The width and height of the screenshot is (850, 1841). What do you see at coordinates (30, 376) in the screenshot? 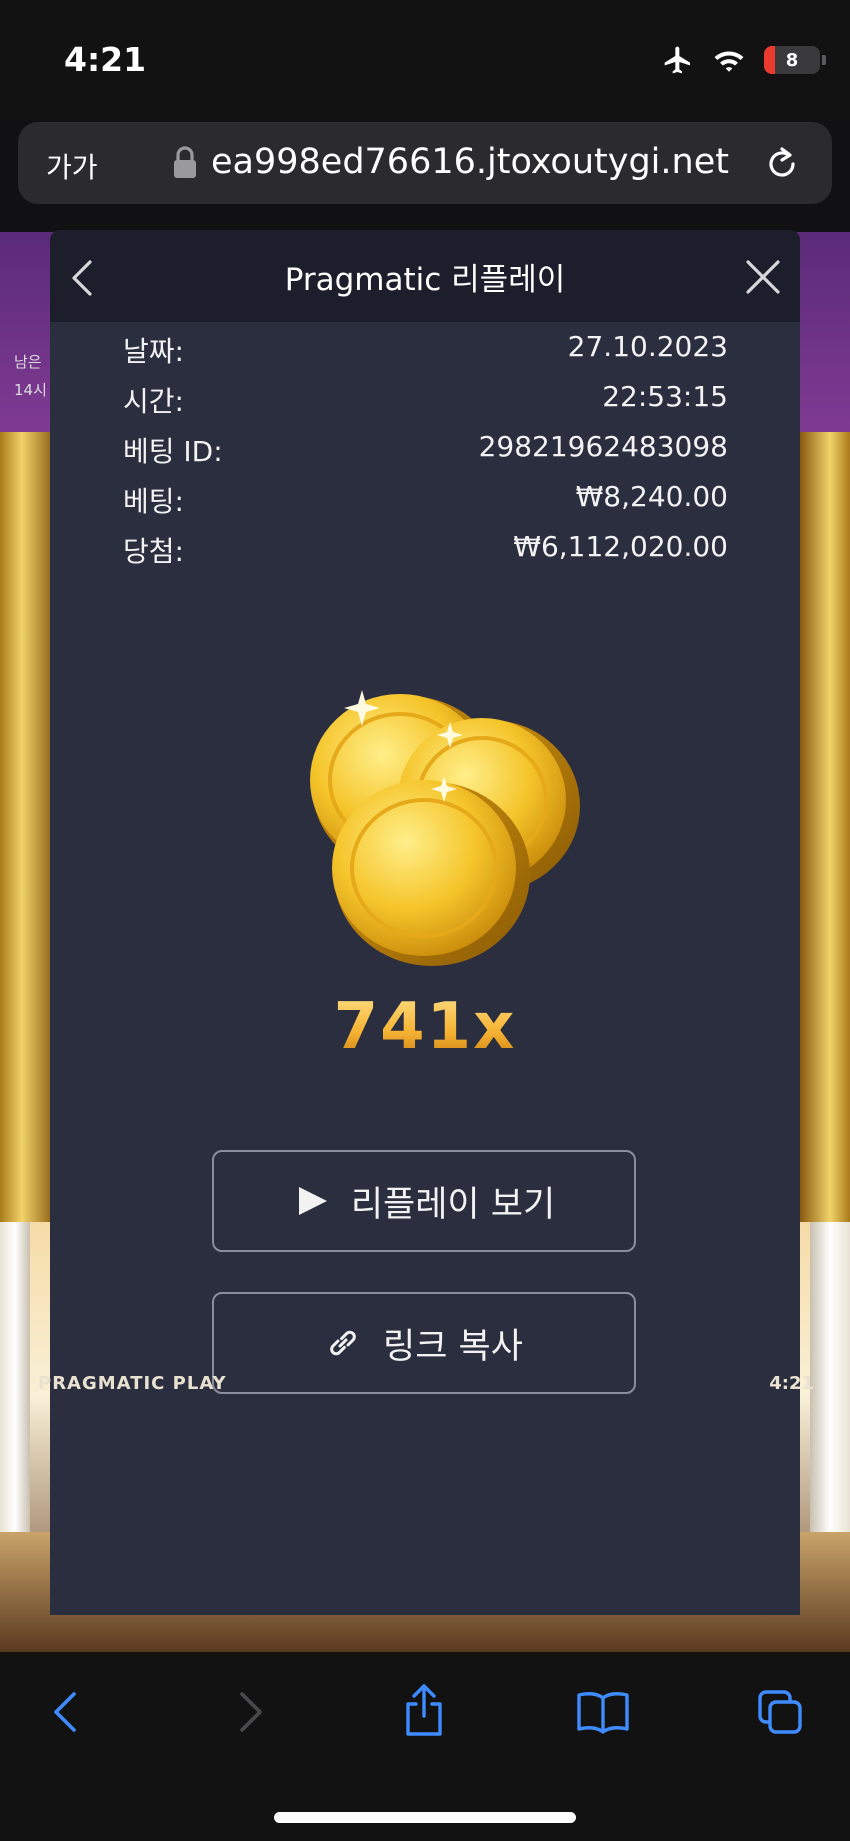
I see `game-side-text: 남은 14시` at bounding box center [30, 376].